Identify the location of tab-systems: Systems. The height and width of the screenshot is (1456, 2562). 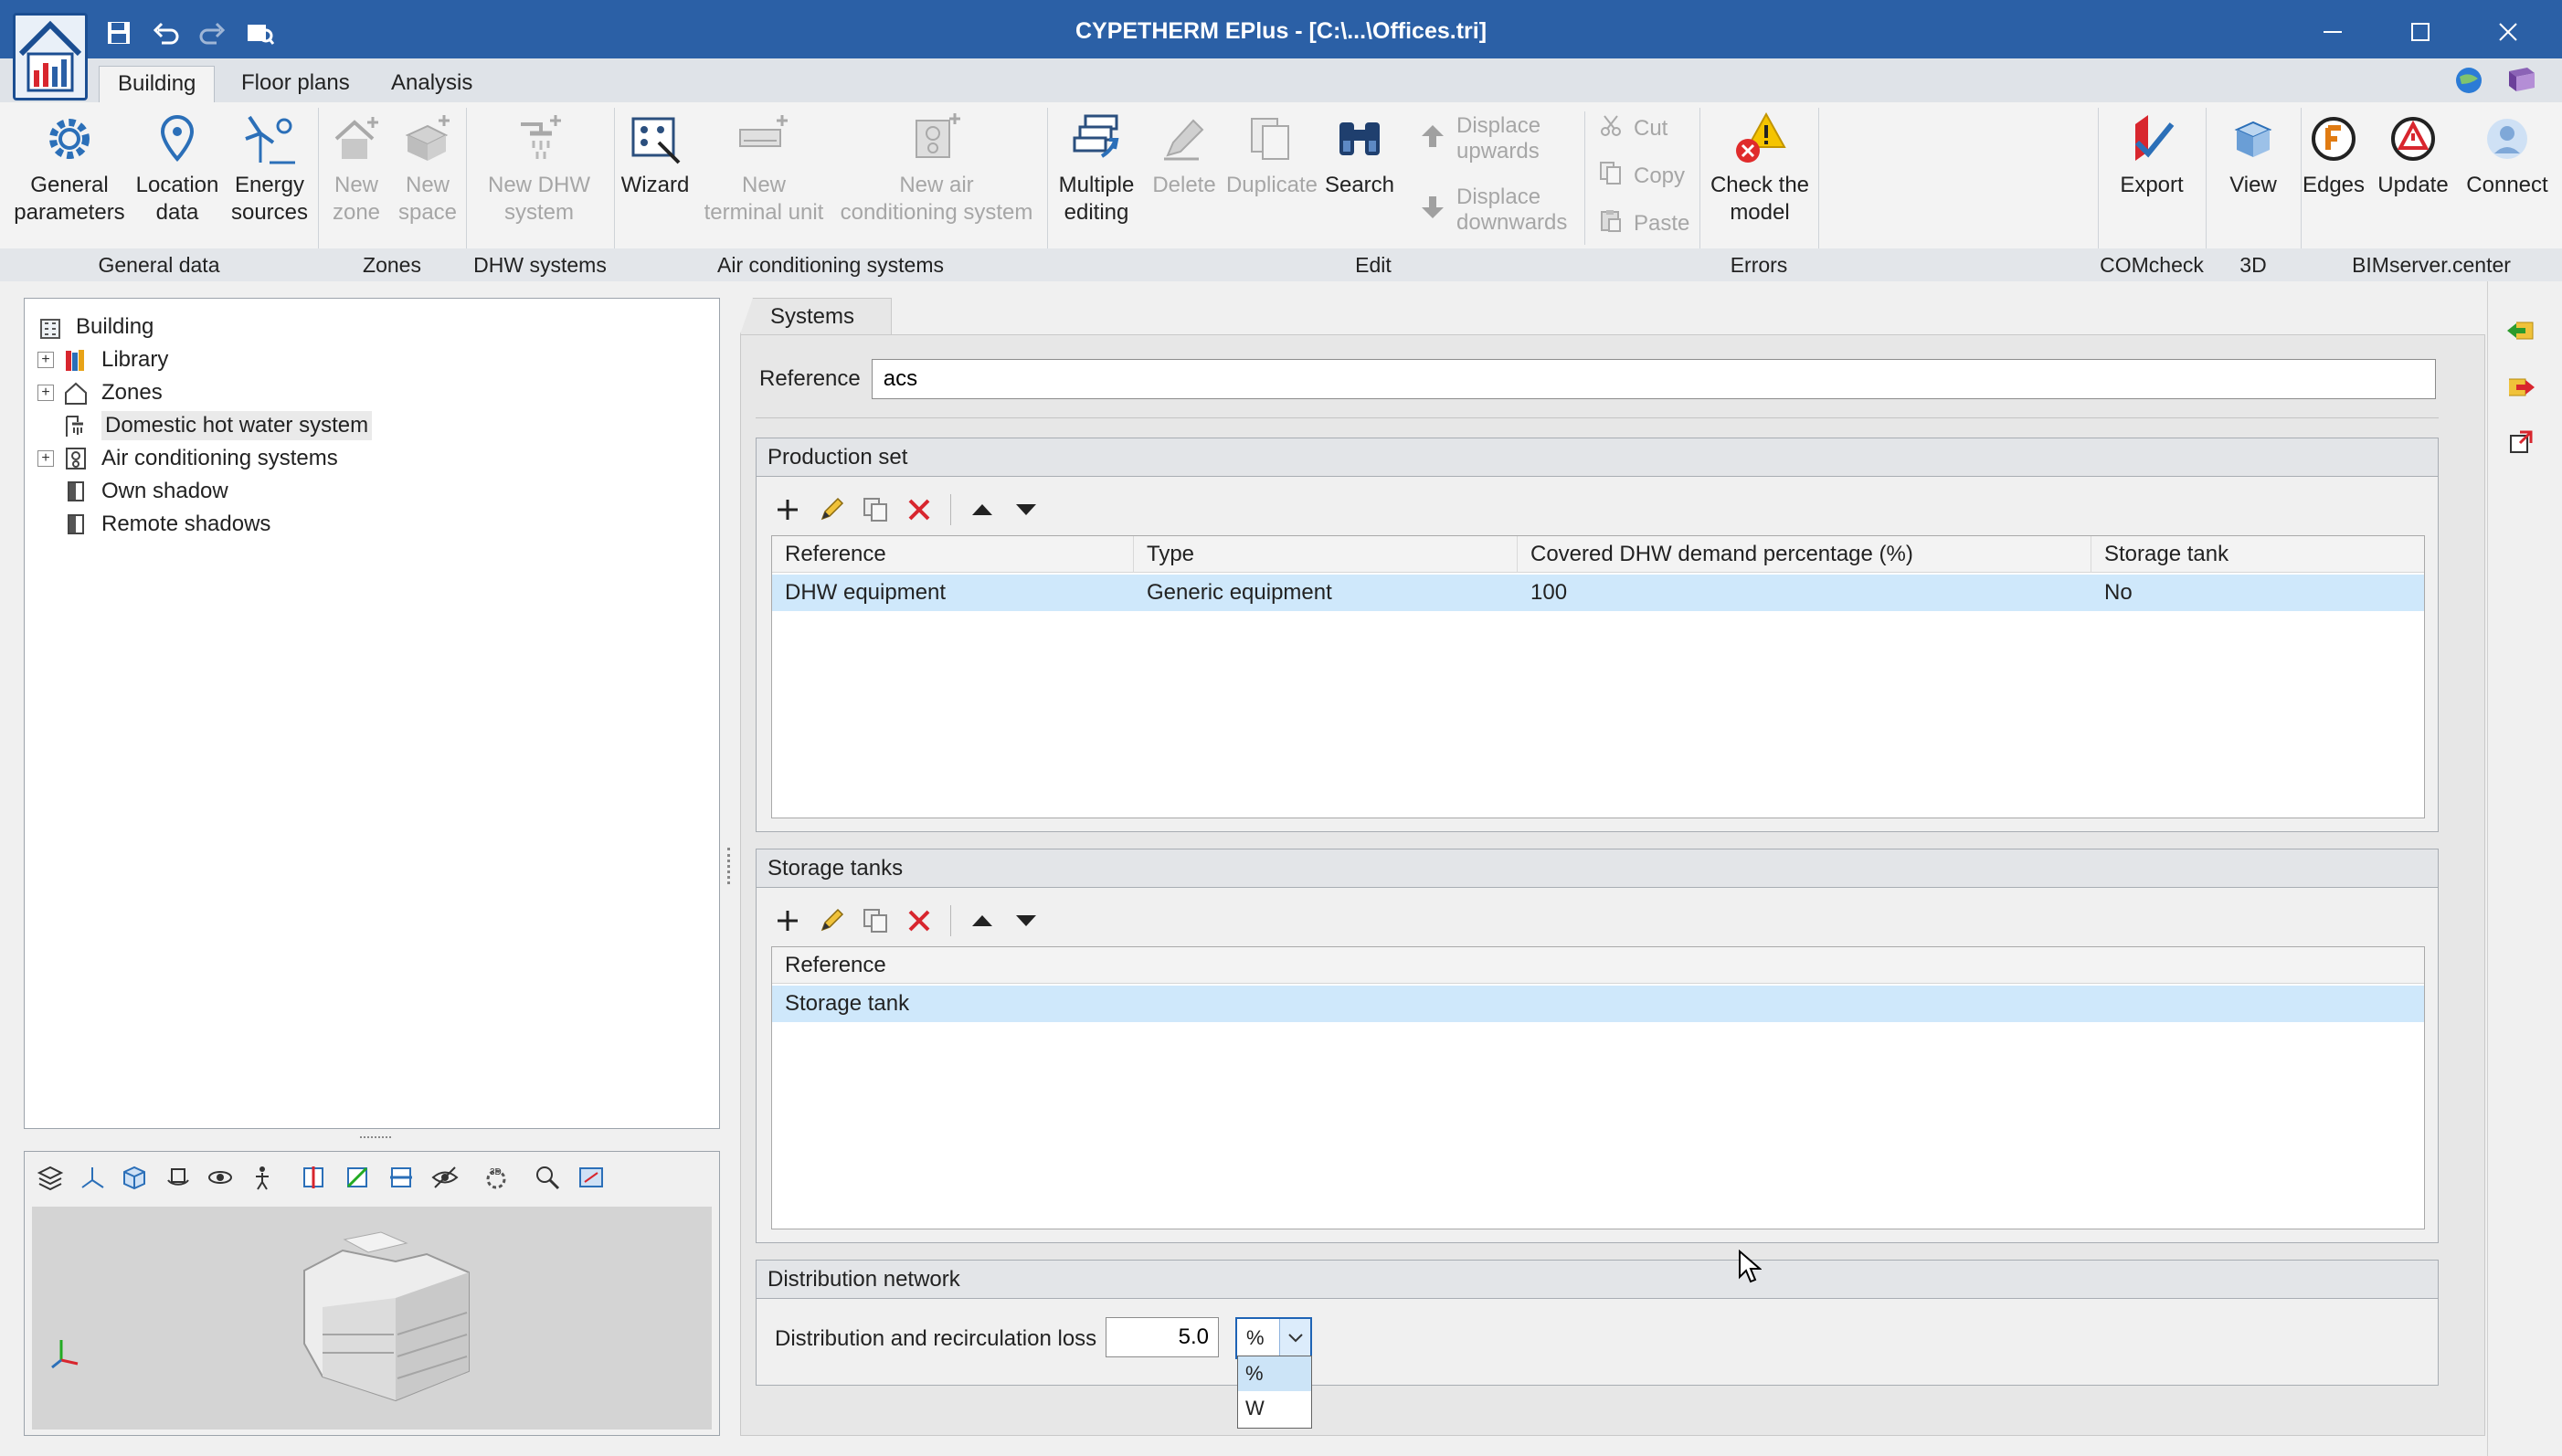
(817, 316).